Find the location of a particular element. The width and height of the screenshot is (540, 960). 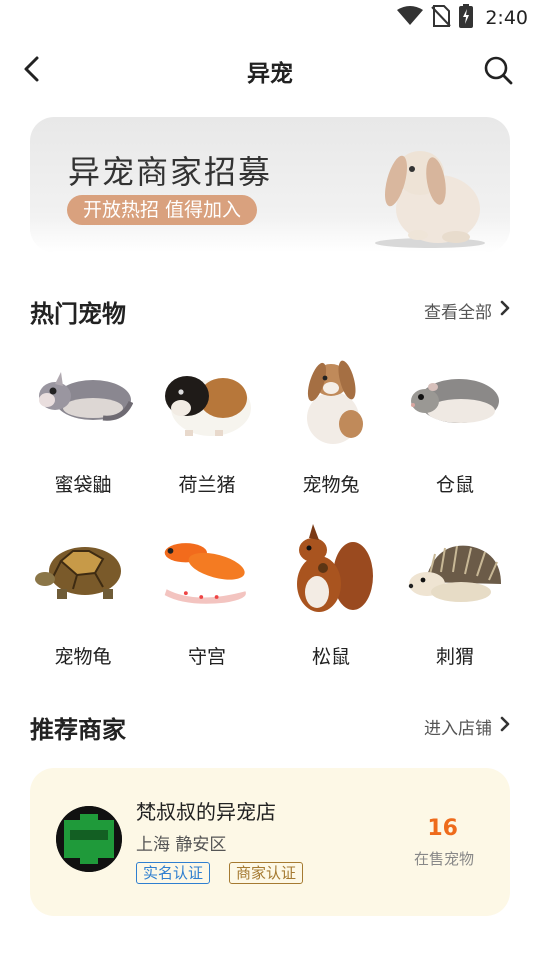

search-icon is located at coordinates (498, 70).